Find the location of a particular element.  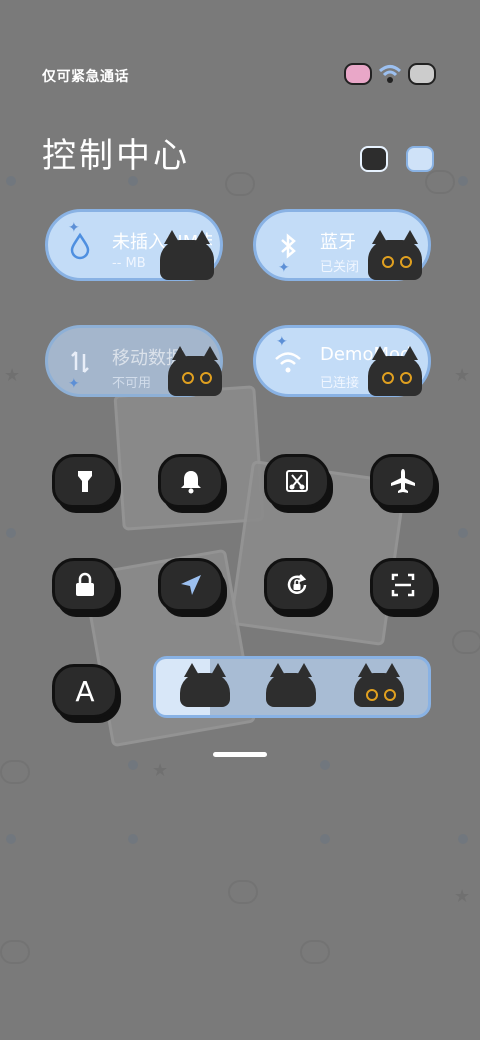

drag-handle is located at coordinates (240, 754).